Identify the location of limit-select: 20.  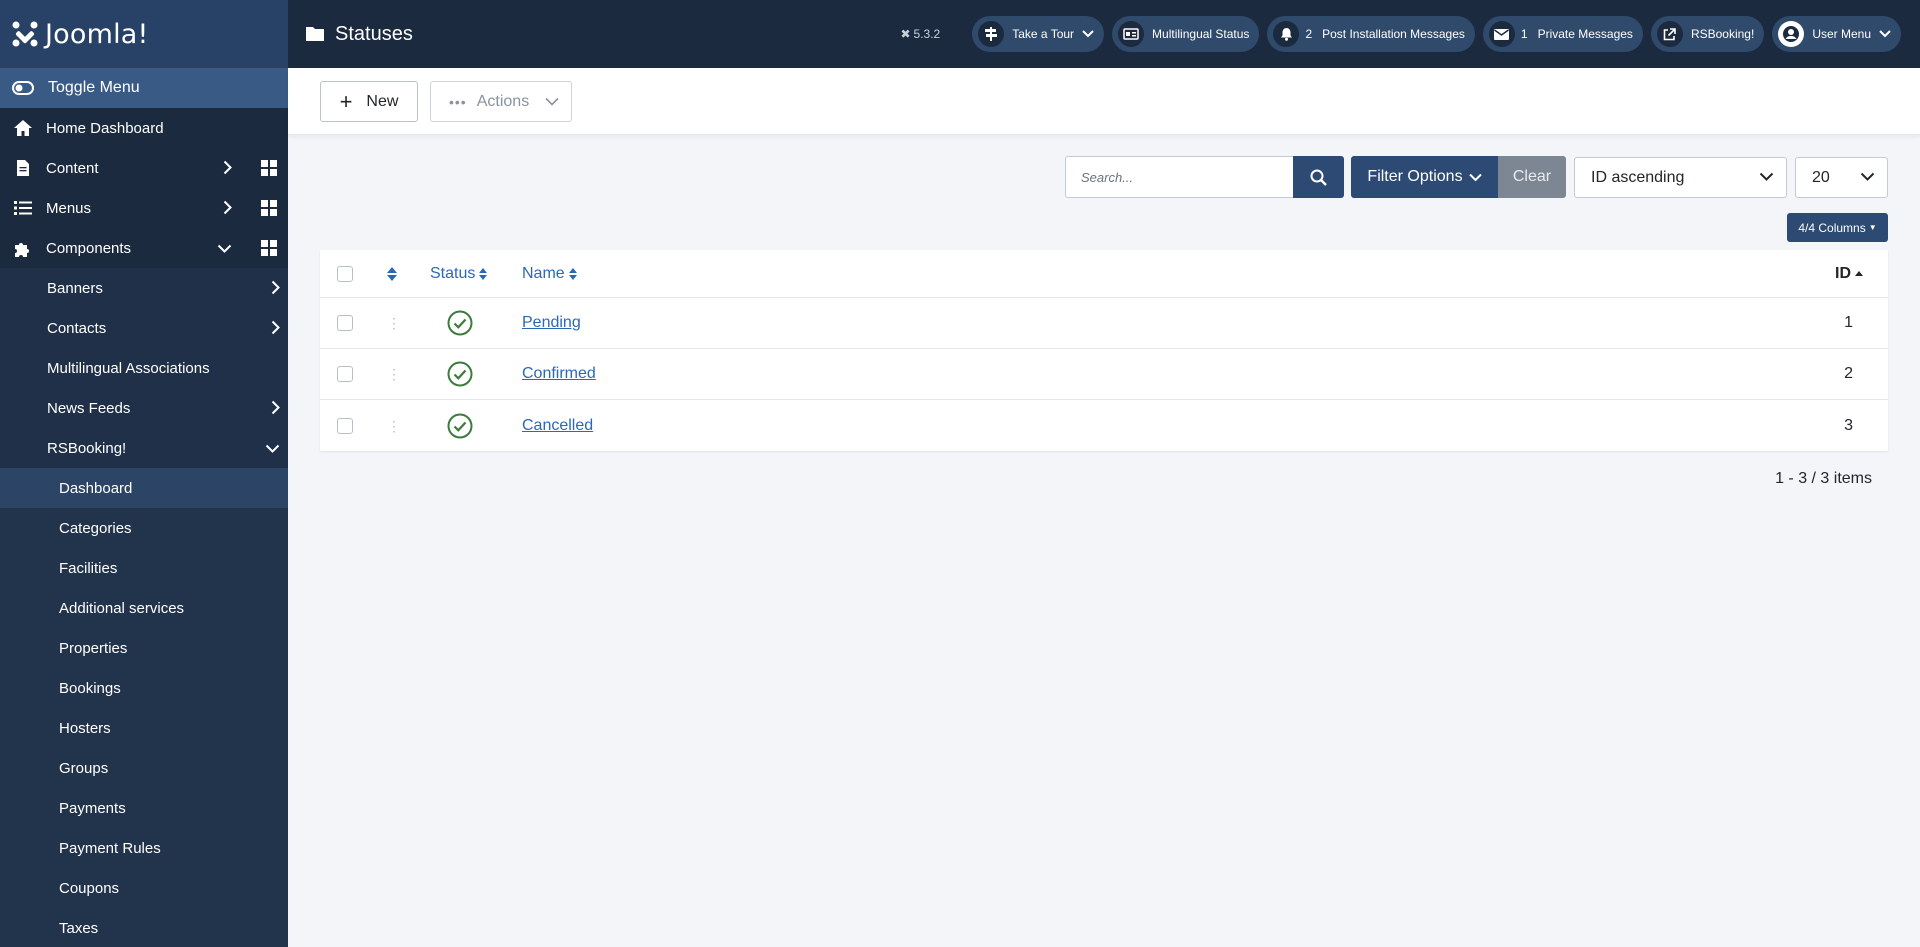
(1841, 177).